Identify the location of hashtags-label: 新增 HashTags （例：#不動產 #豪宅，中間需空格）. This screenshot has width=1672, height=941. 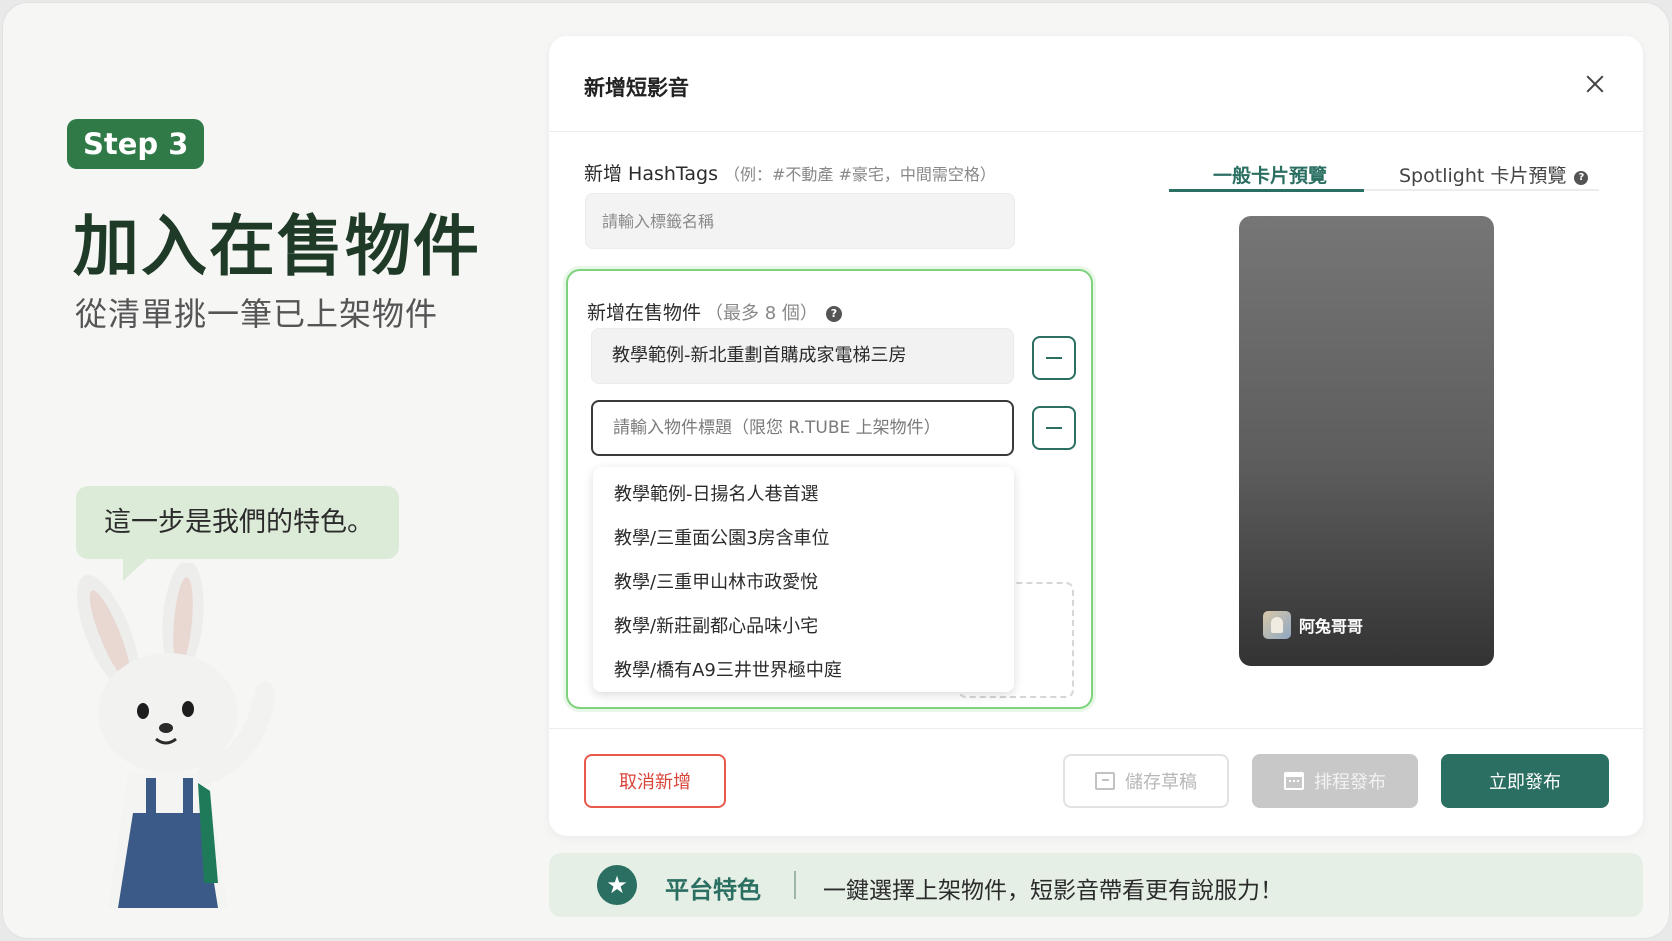
(790, 172).